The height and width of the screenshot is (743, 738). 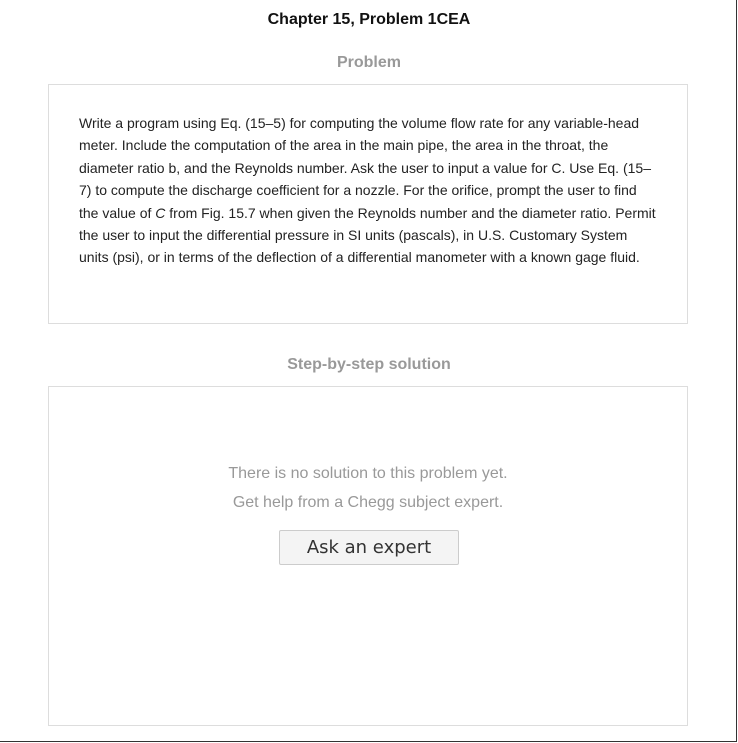 I want to click on problem-heading: Problem, so click(x=368, y=62).